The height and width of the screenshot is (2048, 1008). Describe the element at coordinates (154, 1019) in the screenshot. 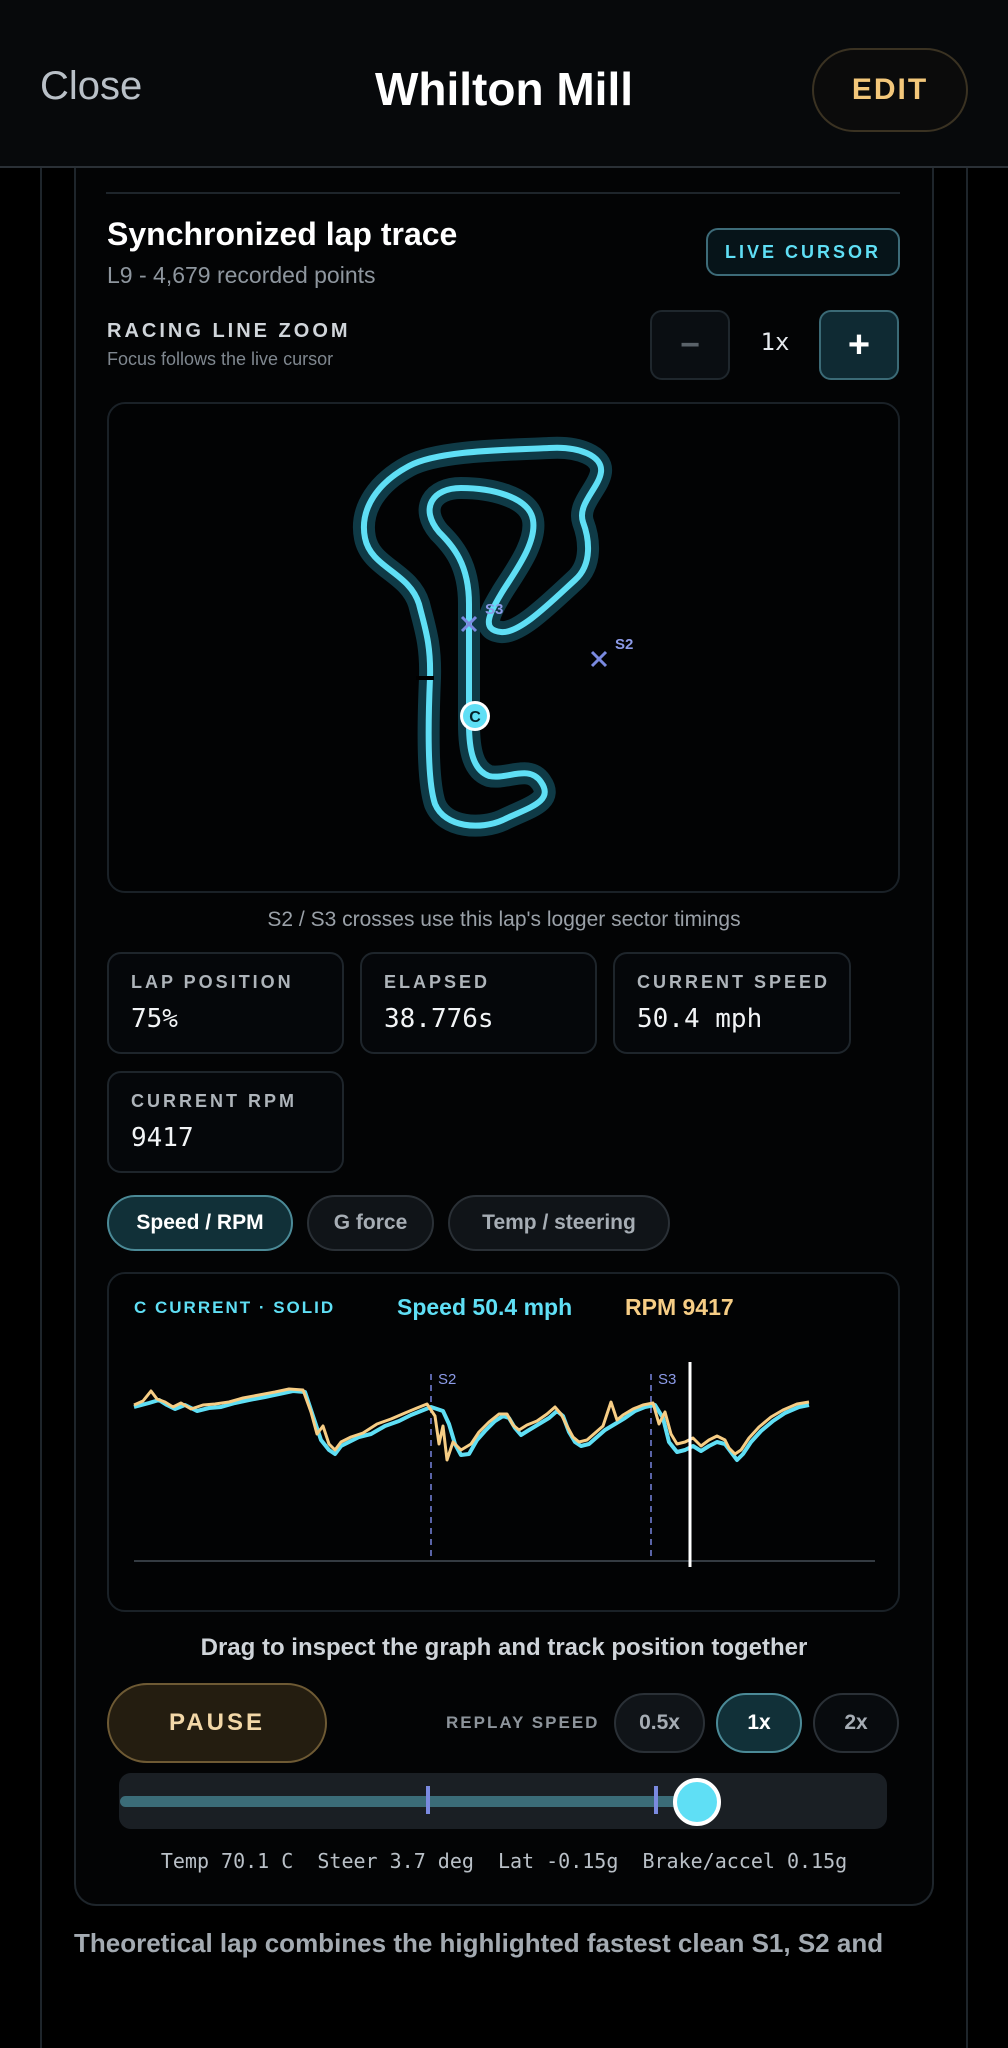

I see `stat-value: 75%` at that location.